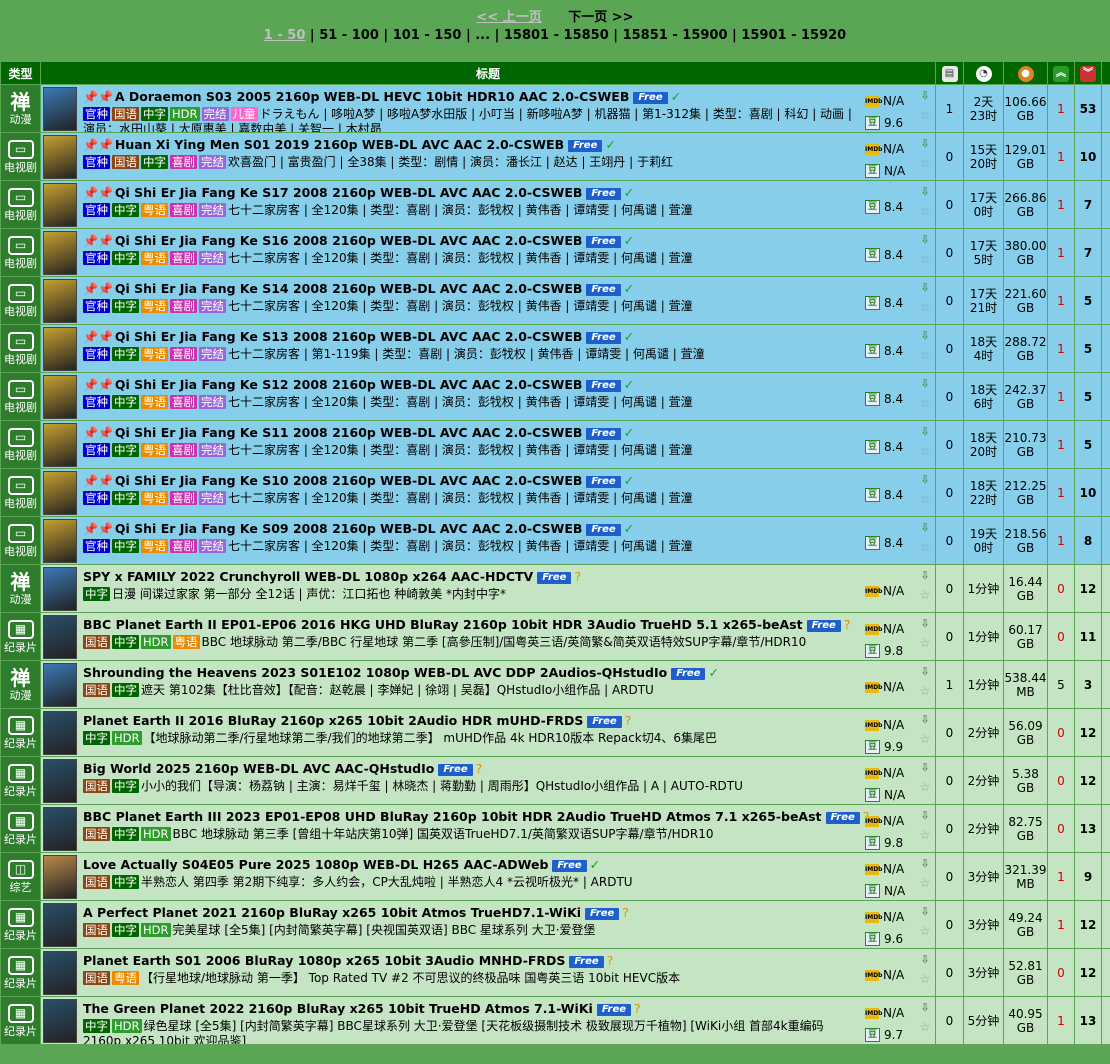  I want to click on col-title: 标题, so click(488, 73).